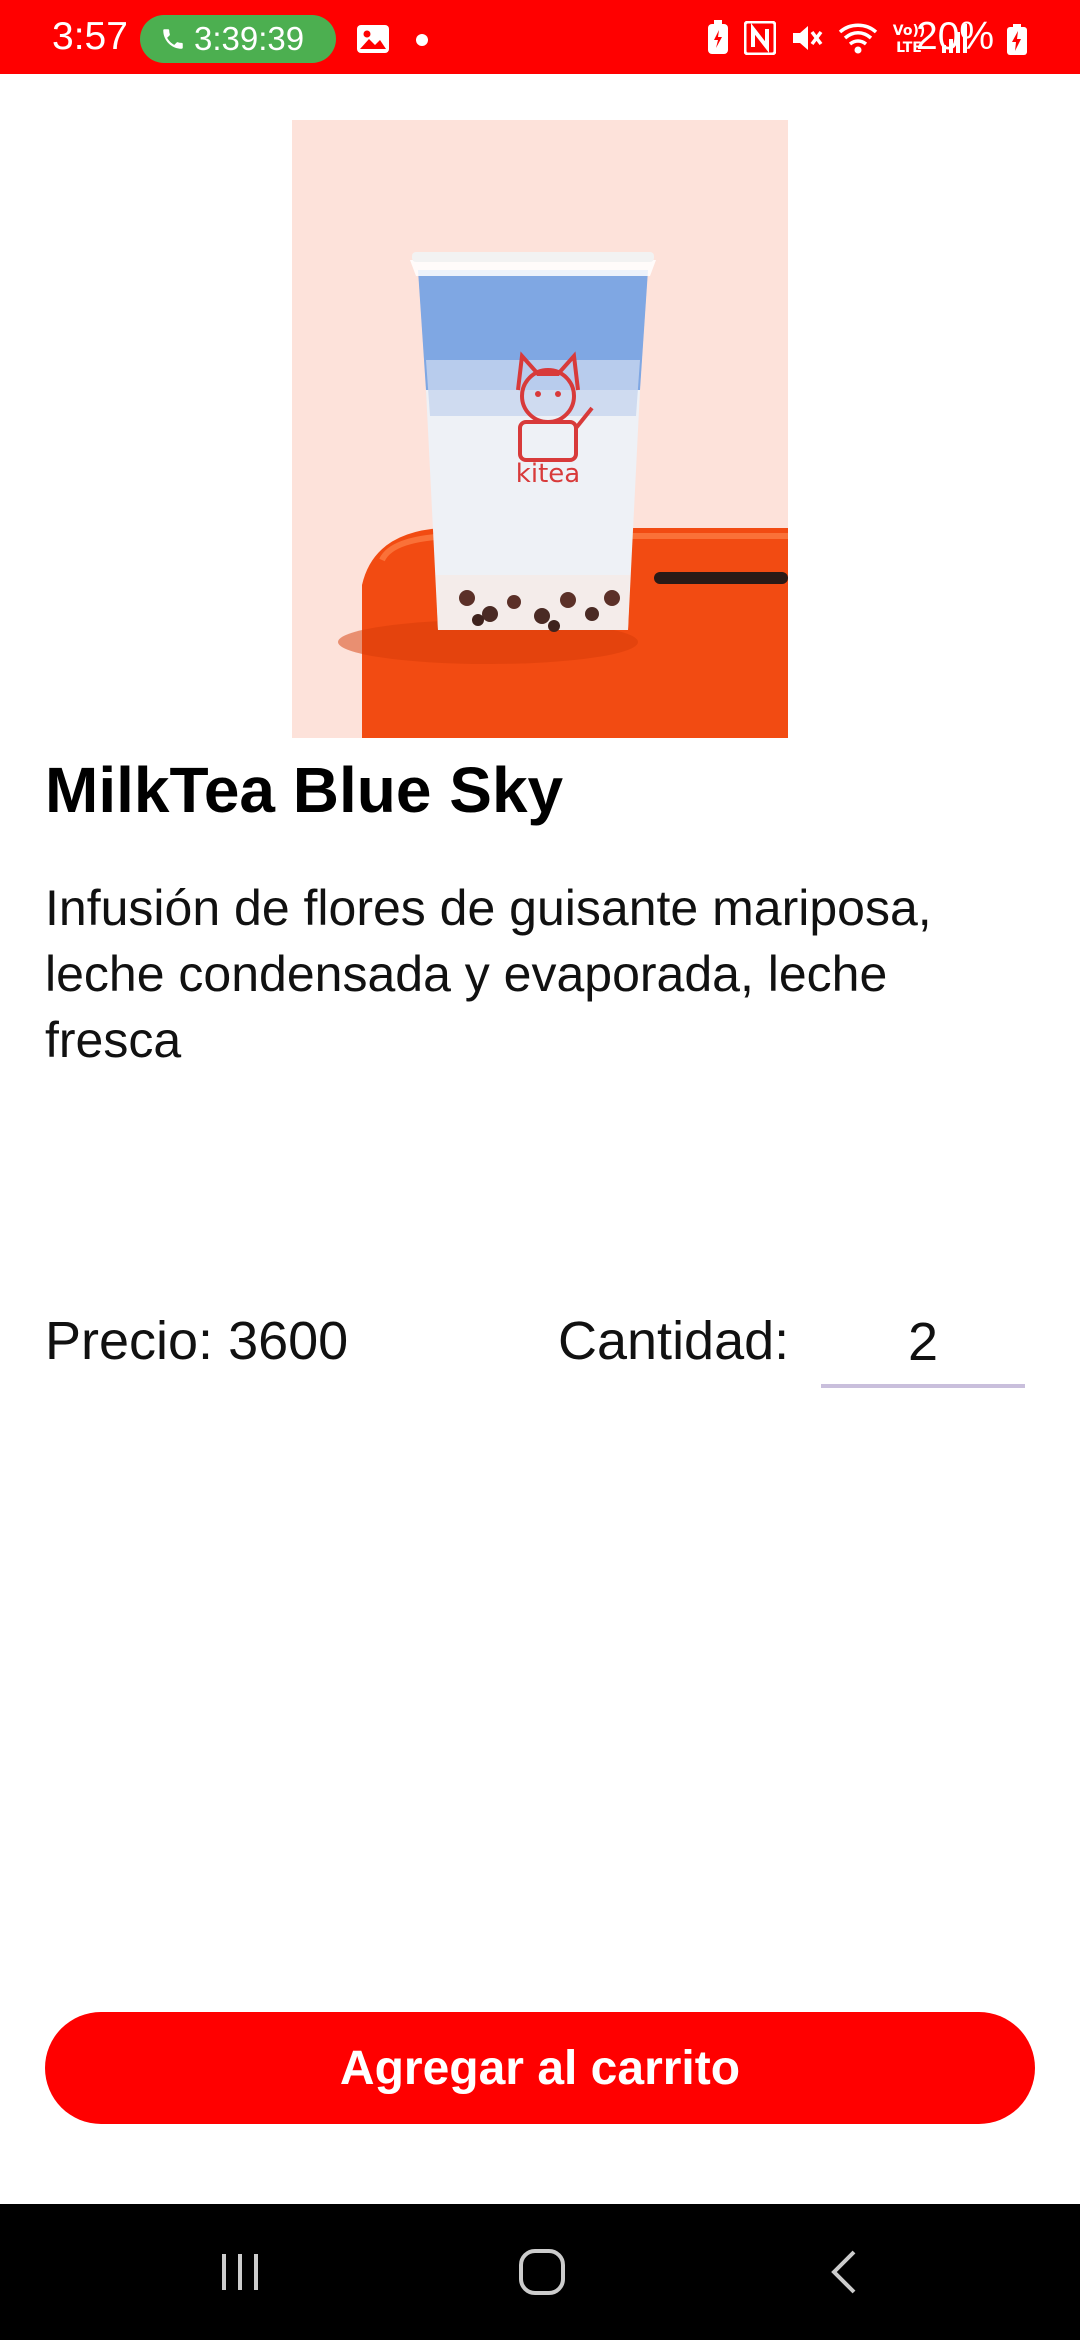 Image resolution: width=1080 pixels, height=2340 pixels. I want to click on recent-apps-icon, so click(240, 2272).